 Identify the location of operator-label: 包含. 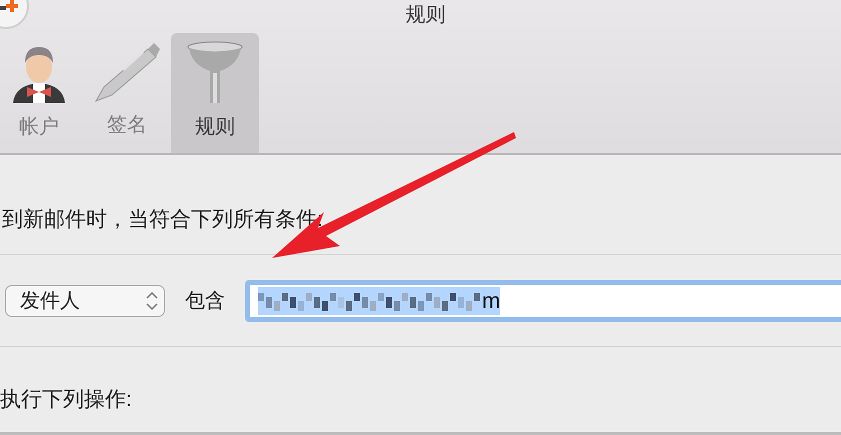
(205, 301).